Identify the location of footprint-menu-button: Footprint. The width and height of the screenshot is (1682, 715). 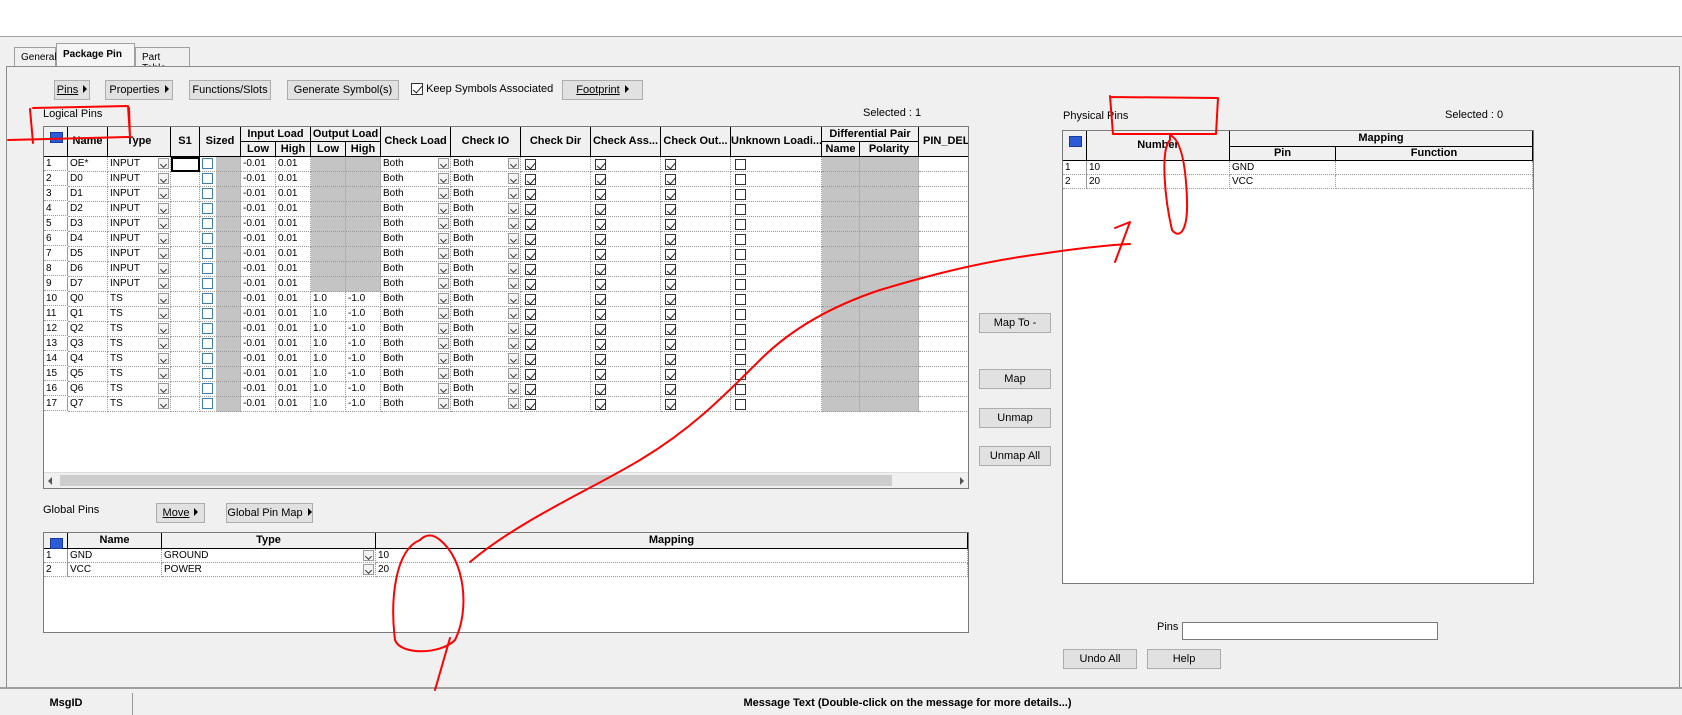
(602, 90).